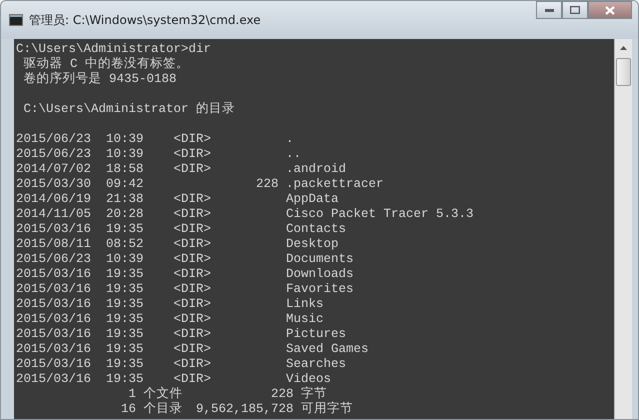  What do you see at coordinates (125, 169) in the screenshot?
I see `time-text: 18:58` at bounding box center [125, 169].